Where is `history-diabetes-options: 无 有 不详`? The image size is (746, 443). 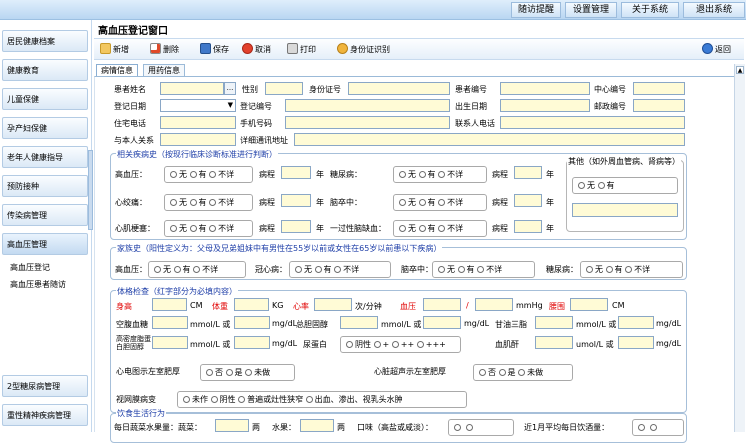
history-diabetes-options: 无 有 不详 is located at coordinates (440, 174).